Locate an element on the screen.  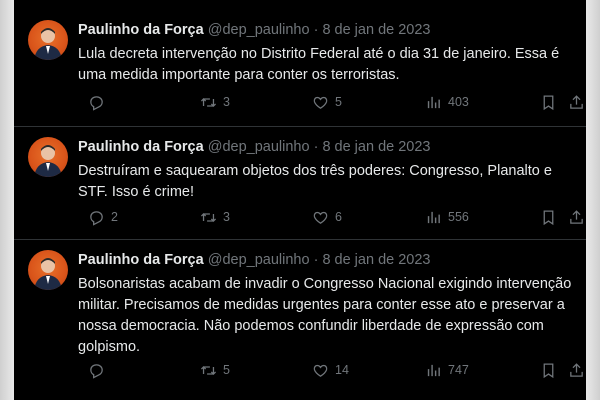
retweet-button: 5 is located at coordinates (215, 370).